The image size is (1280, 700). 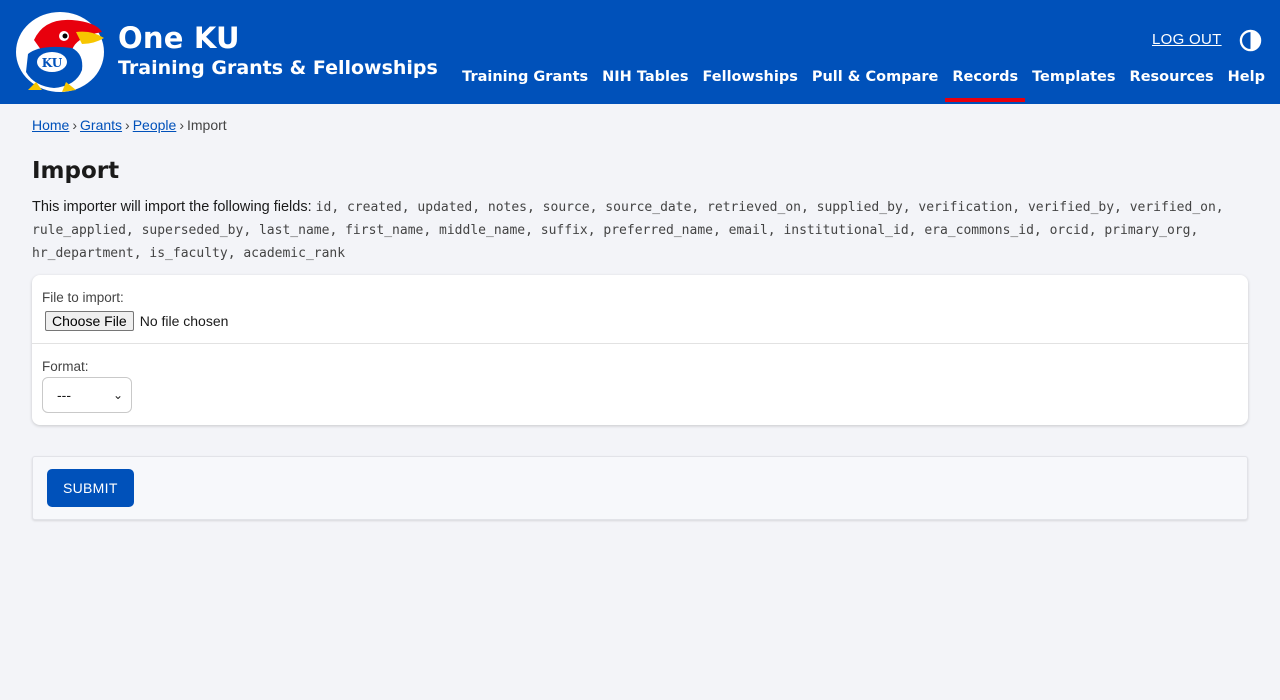 I want to click on brand-title: One KU, so click(x=179, y=38).